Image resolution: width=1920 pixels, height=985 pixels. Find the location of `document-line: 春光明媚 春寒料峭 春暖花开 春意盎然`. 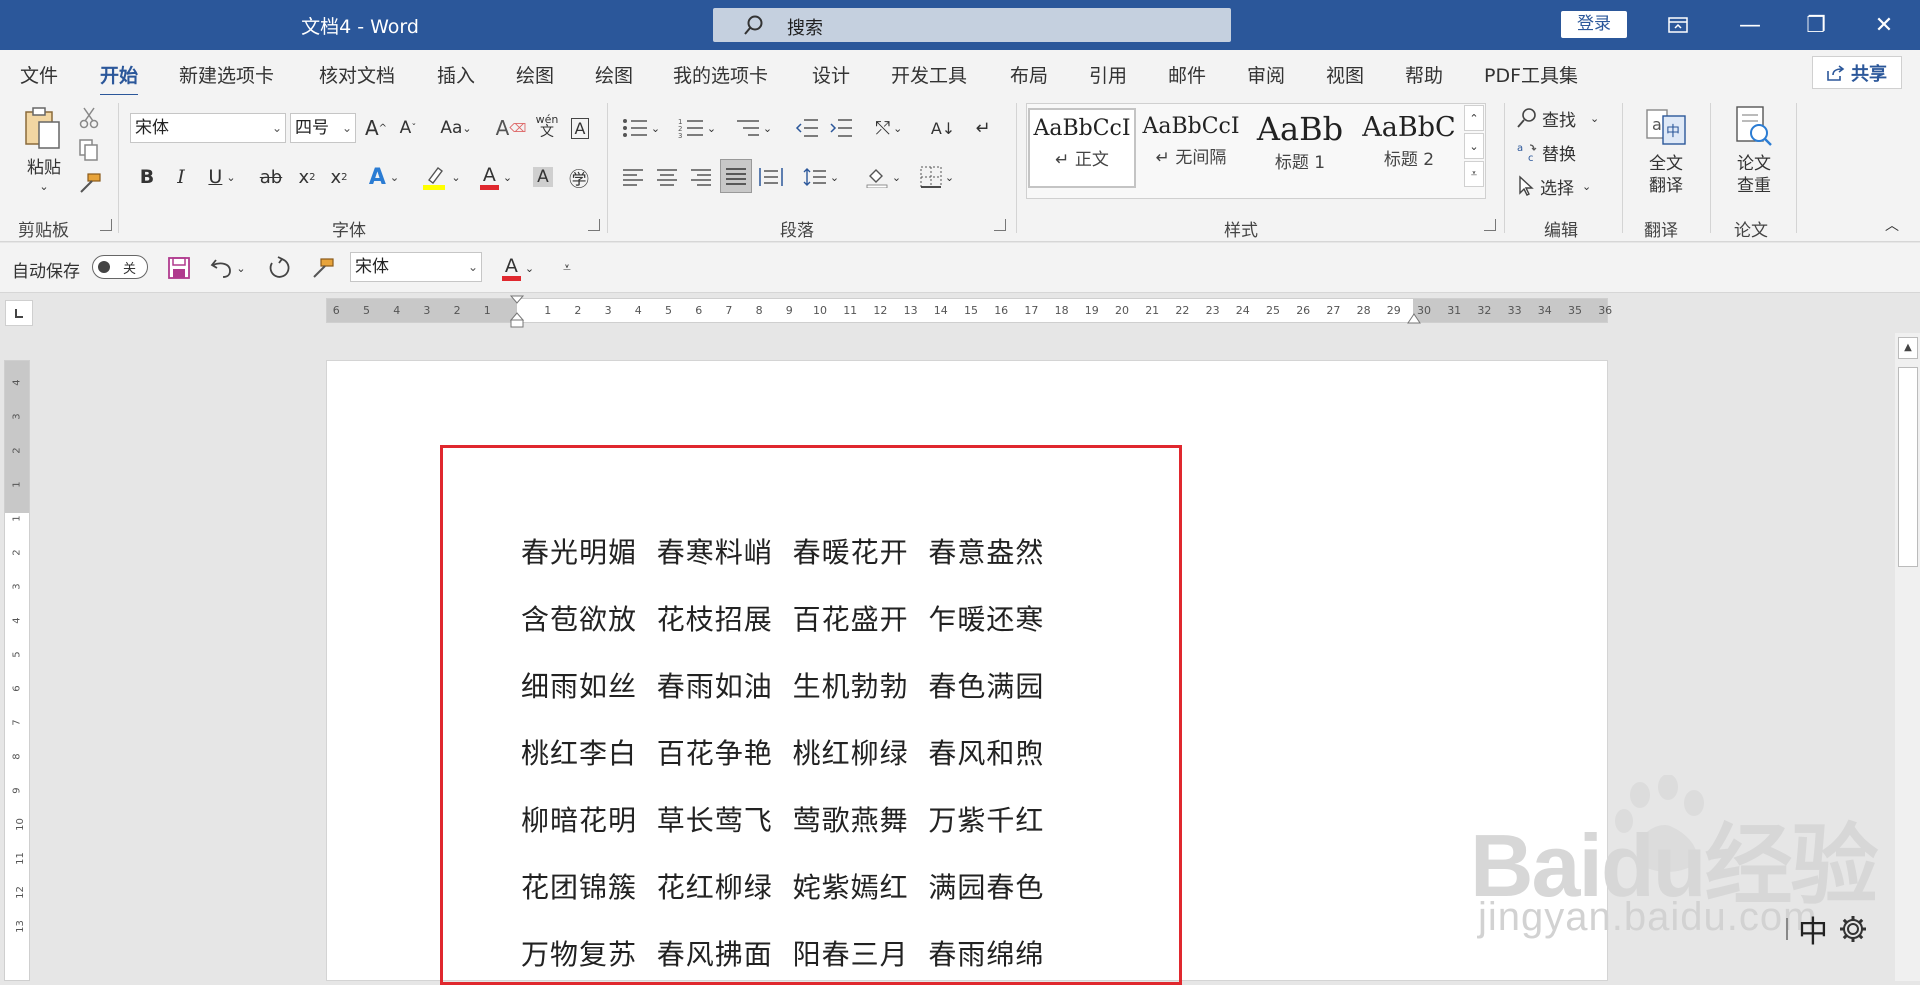

document-line: 春光明媚 春寒料峭 春暖花开 春意盎然 is located at coordinates (782, 551).